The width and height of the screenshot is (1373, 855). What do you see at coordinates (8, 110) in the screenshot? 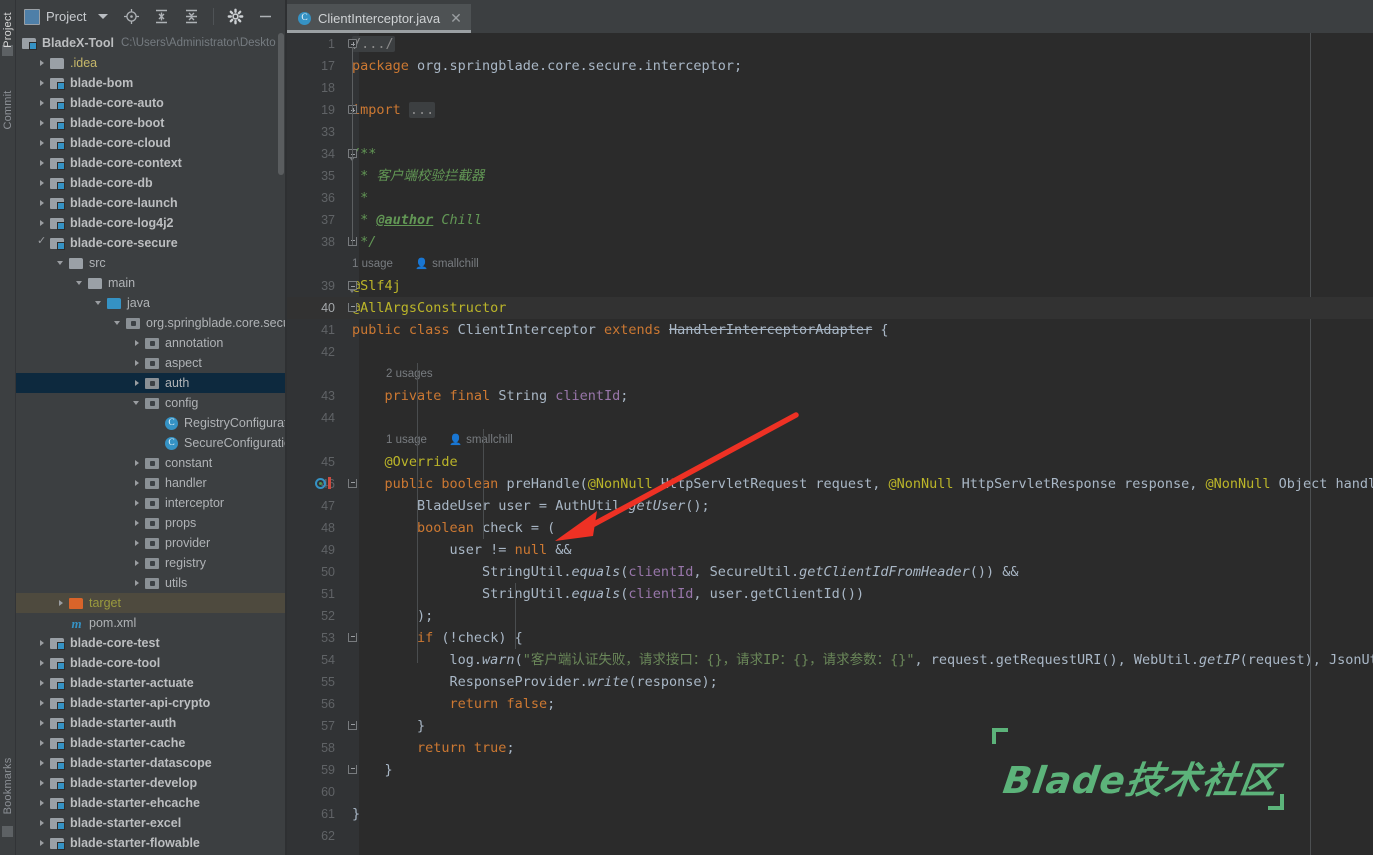
I see `tool-tab-commit: Commit` at bounding box center [8, 110].